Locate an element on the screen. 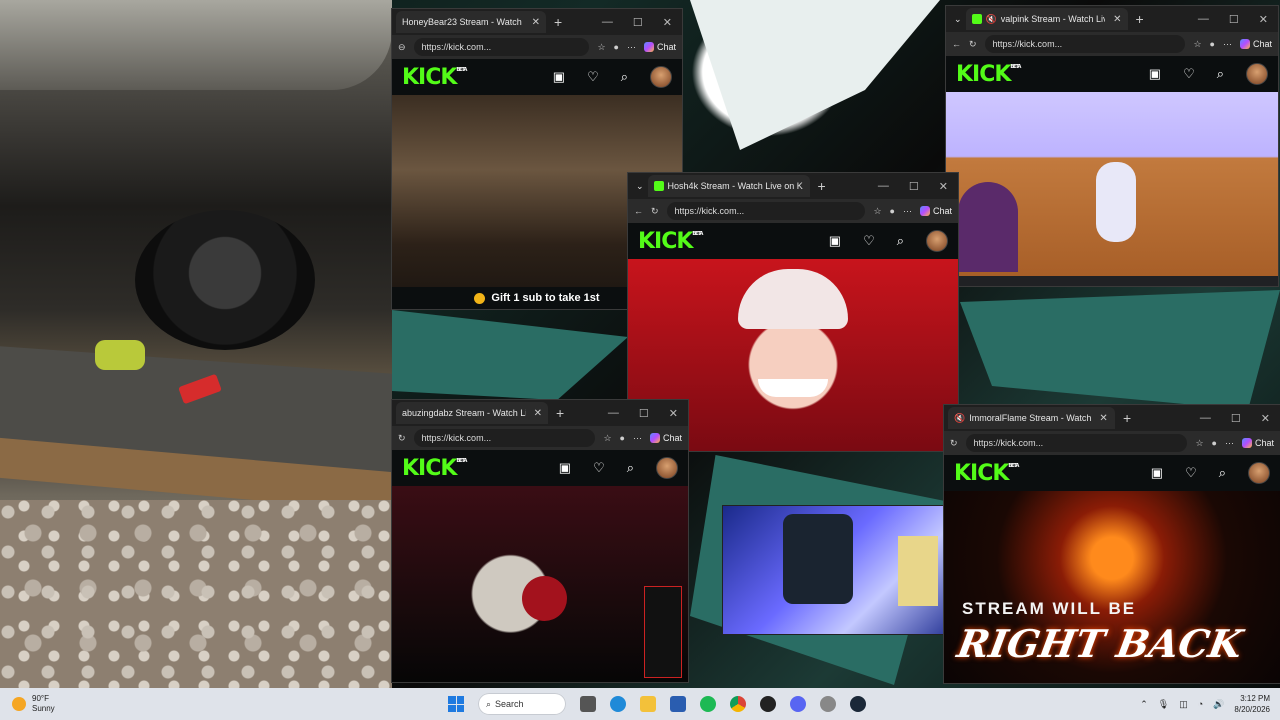  tab-honeybear: HoneyBear23 Stream - Watch Live ✕ is located at coordinates (471, 22).